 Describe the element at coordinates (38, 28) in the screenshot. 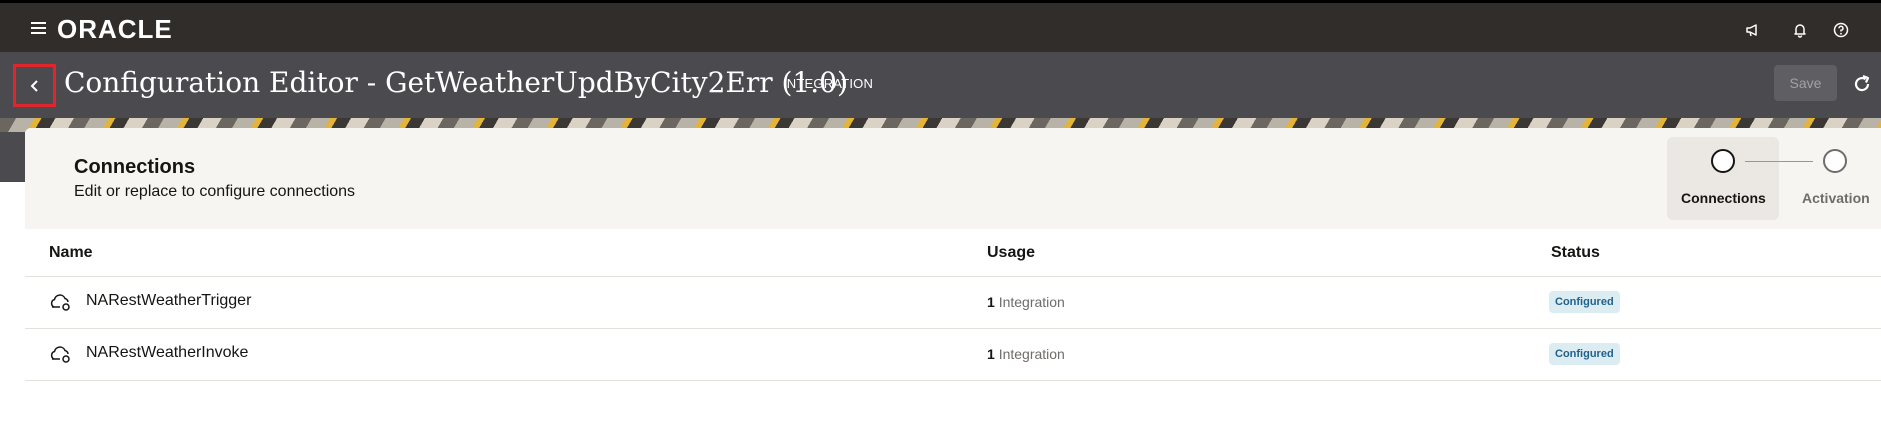

I see `hamburger-menu-icon` at that location.